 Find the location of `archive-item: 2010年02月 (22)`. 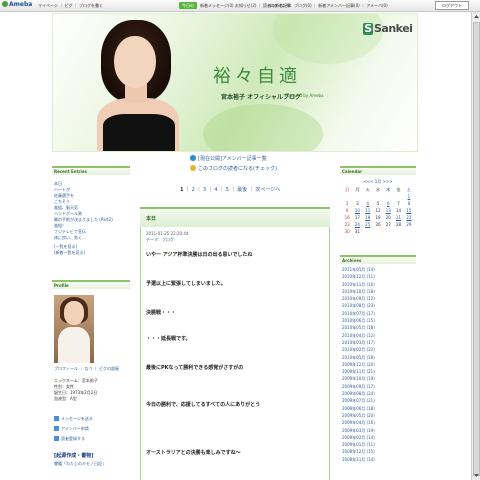

archive-item: 2010年02月 (22) is located at coordinates (379, 349).